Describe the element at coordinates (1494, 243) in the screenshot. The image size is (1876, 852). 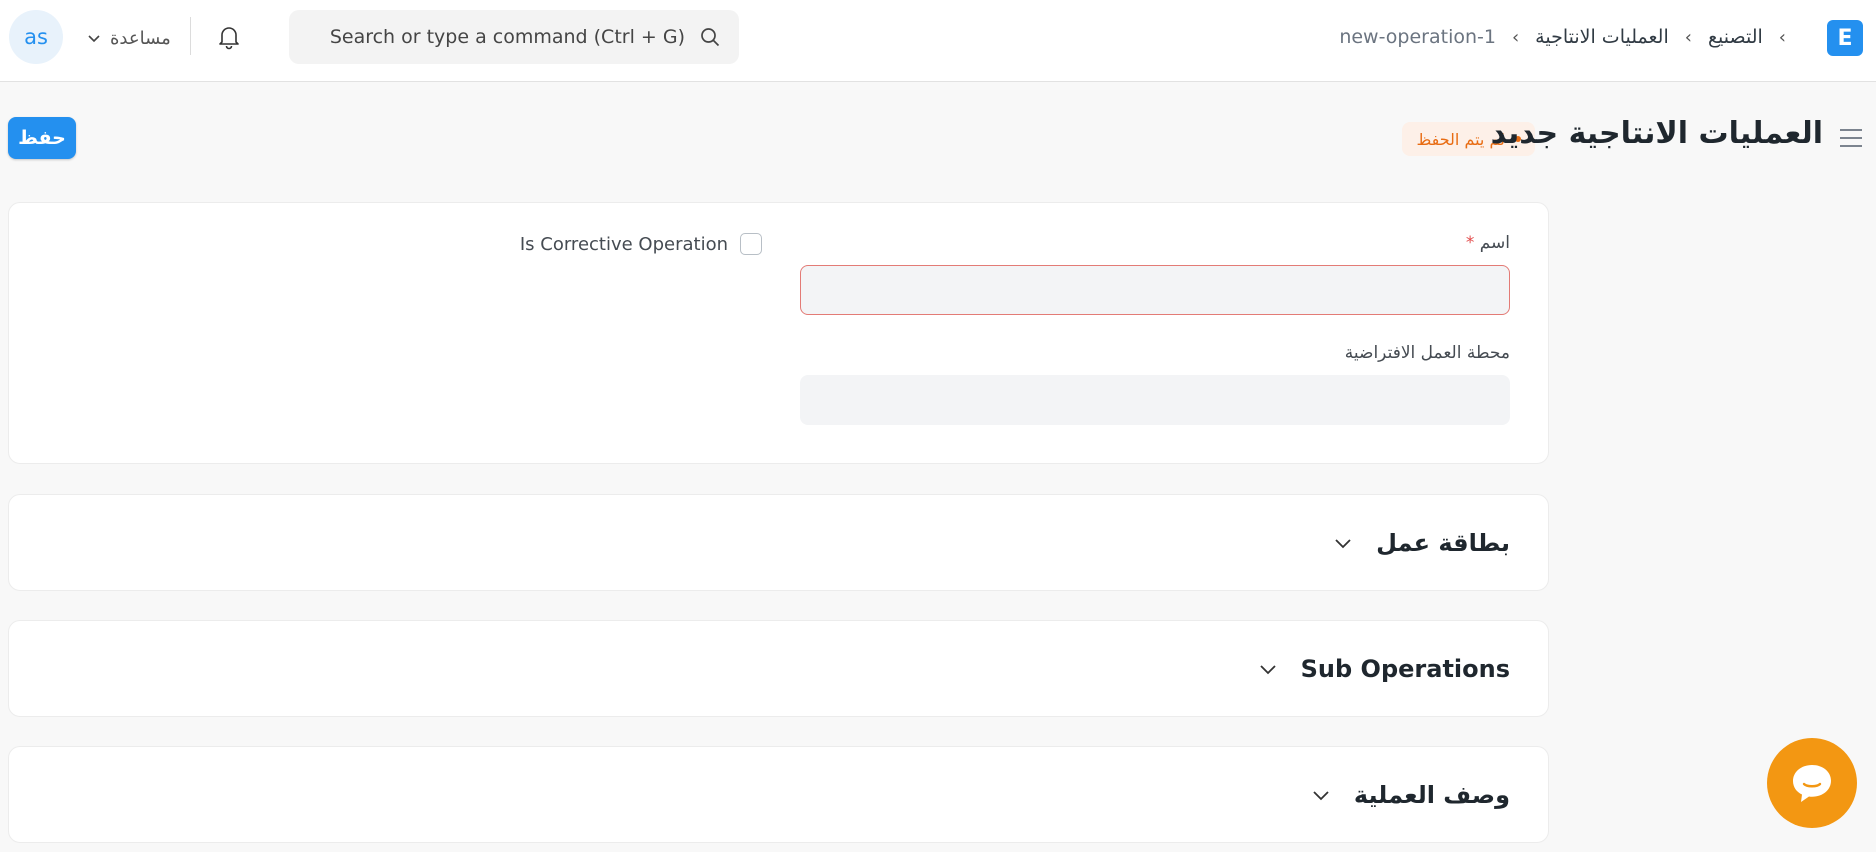
I see `name-label-text: اسم` at that location.